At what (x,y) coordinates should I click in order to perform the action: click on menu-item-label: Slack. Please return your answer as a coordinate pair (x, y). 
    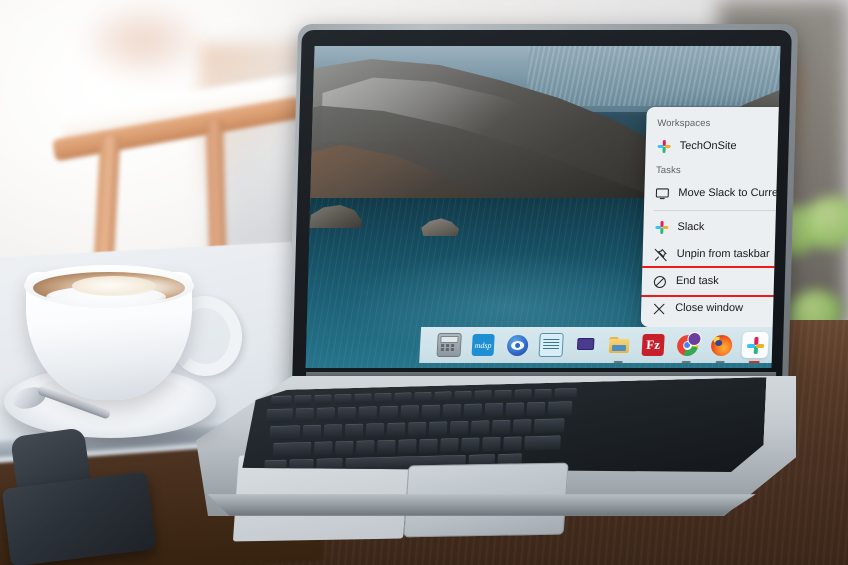
    Looking at the image, I should click on (691, 227).